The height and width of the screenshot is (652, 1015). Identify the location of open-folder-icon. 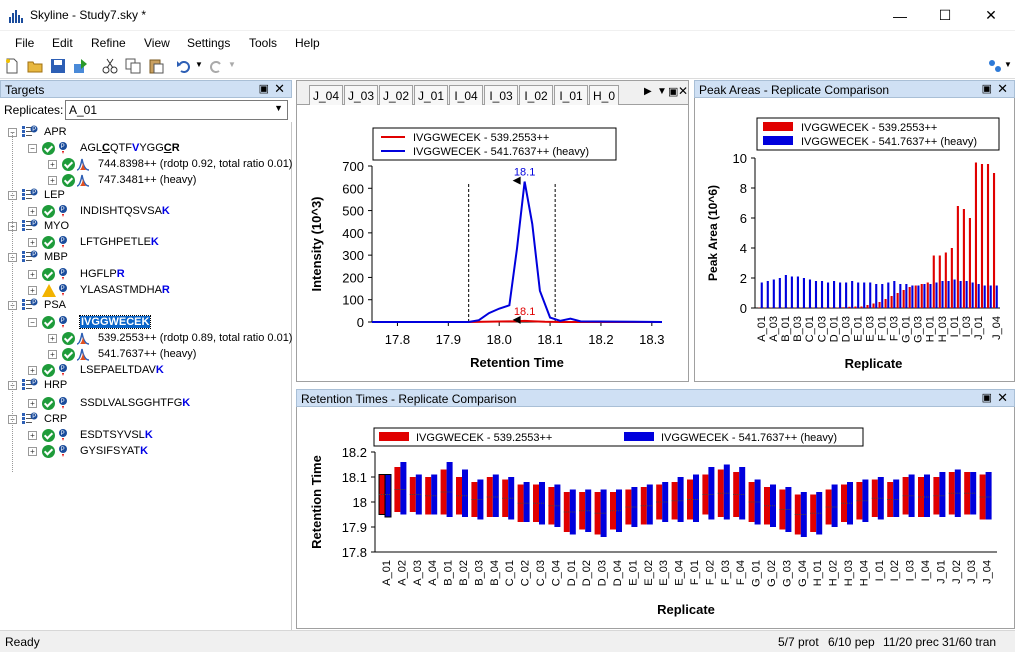
(35, 66).